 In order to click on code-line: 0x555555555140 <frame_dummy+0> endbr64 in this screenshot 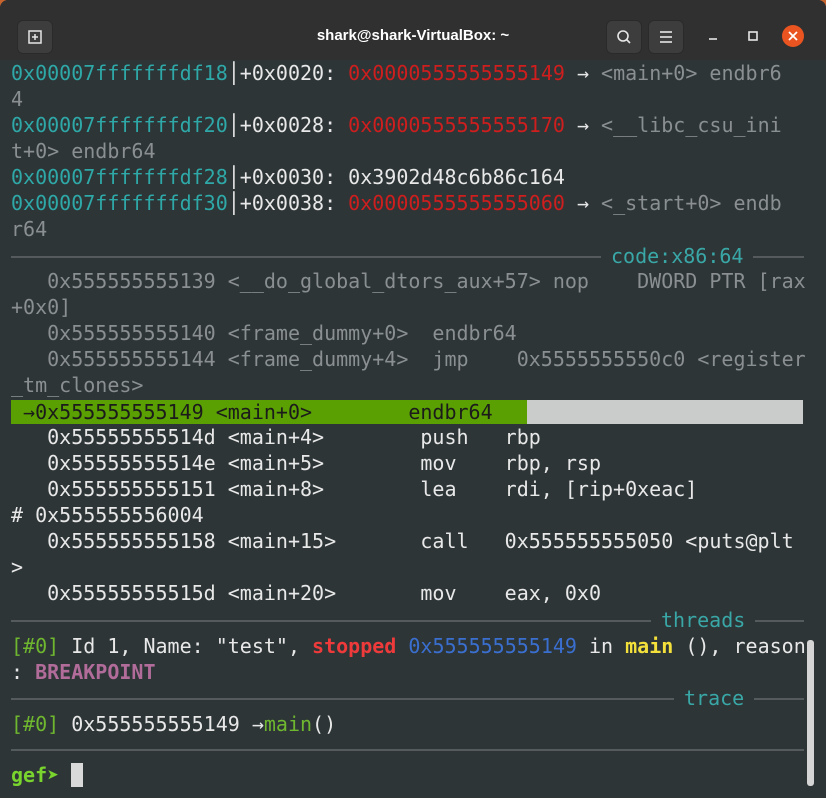, I will do `click(264, 333)`.